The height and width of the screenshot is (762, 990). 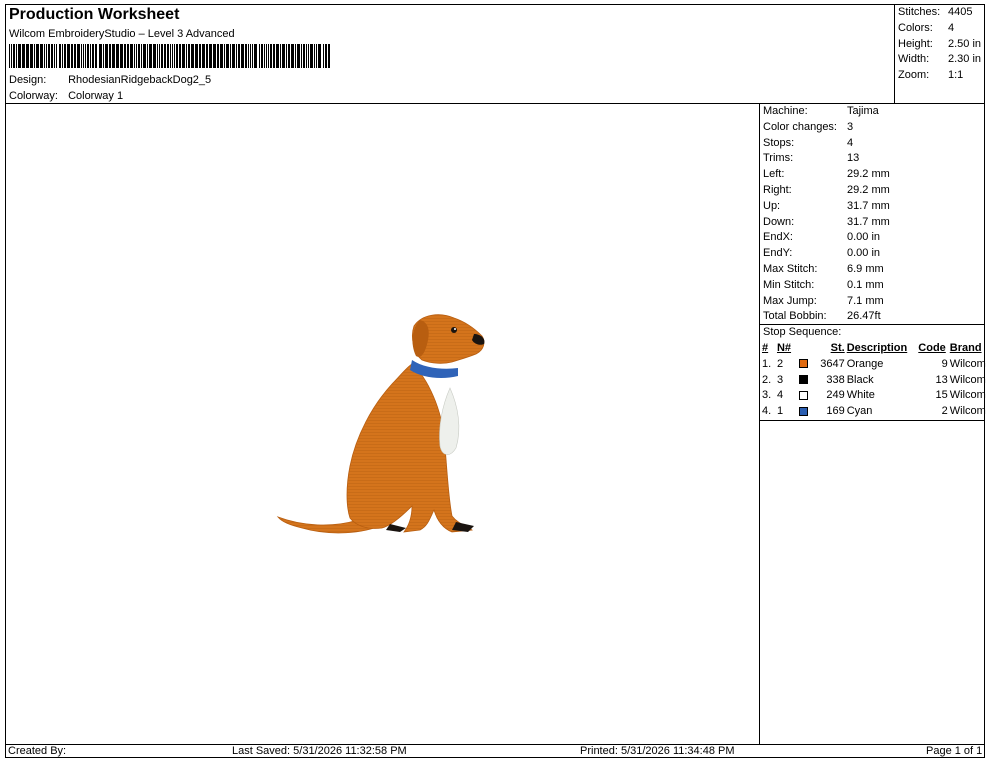 I want to click on dog-chest-patch, so click(x=449, y=421).